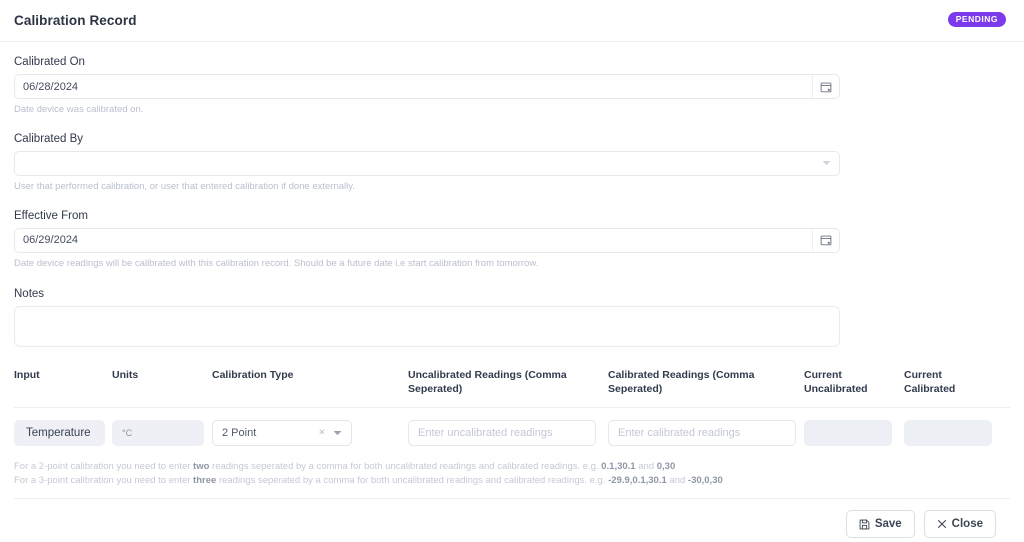  I want to click on hint-three-point-conj: and, so click(677, 480).